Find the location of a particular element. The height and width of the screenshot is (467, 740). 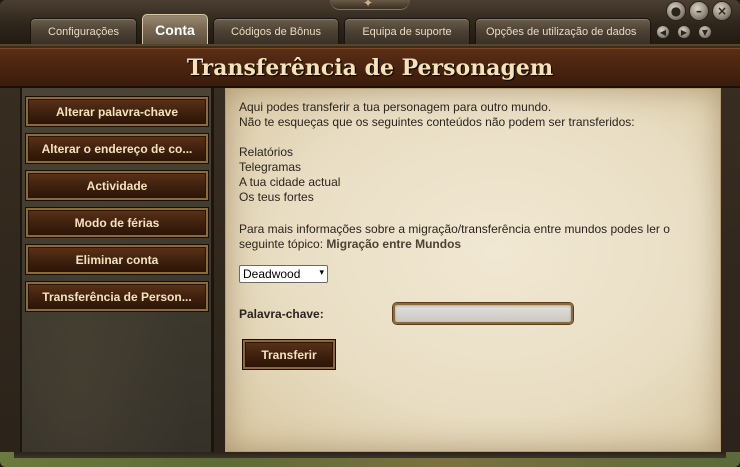

list-item: A tua cidade actual is located at coordinates (290, 182).